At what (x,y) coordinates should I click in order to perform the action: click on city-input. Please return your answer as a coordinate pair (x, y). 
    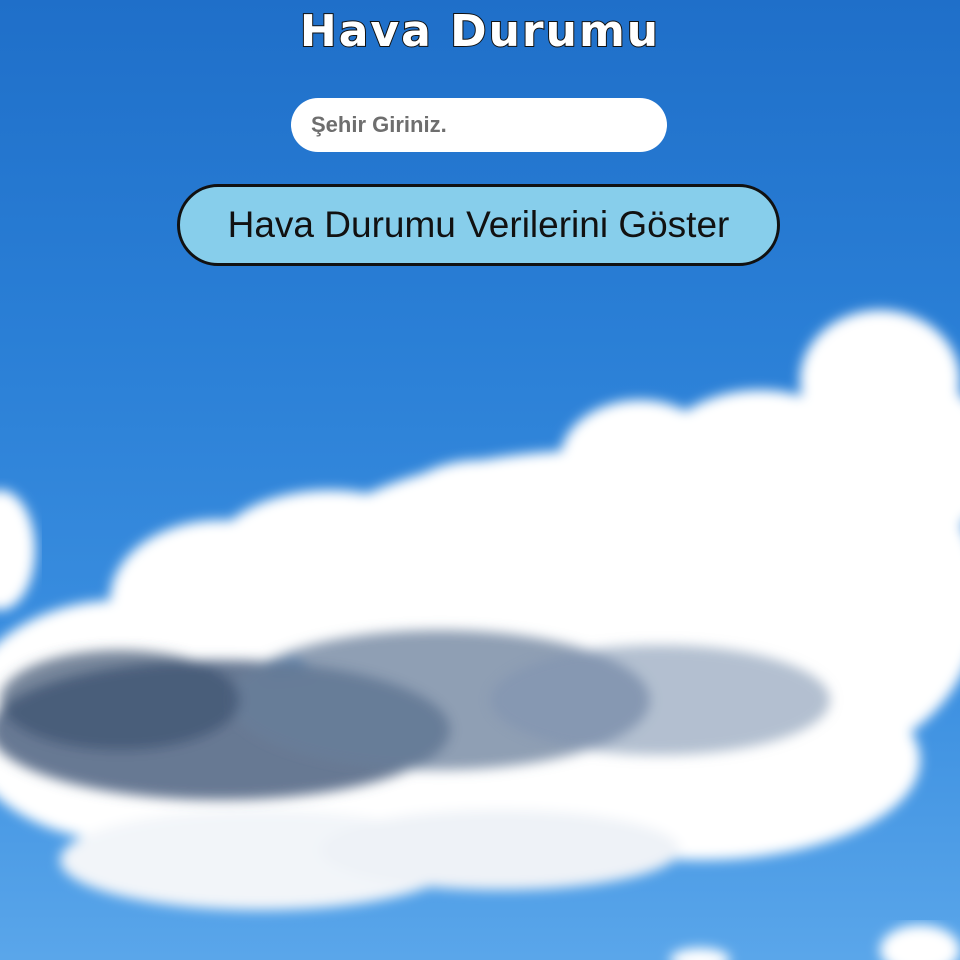
    Looking at the image, I should click on (479, 125).